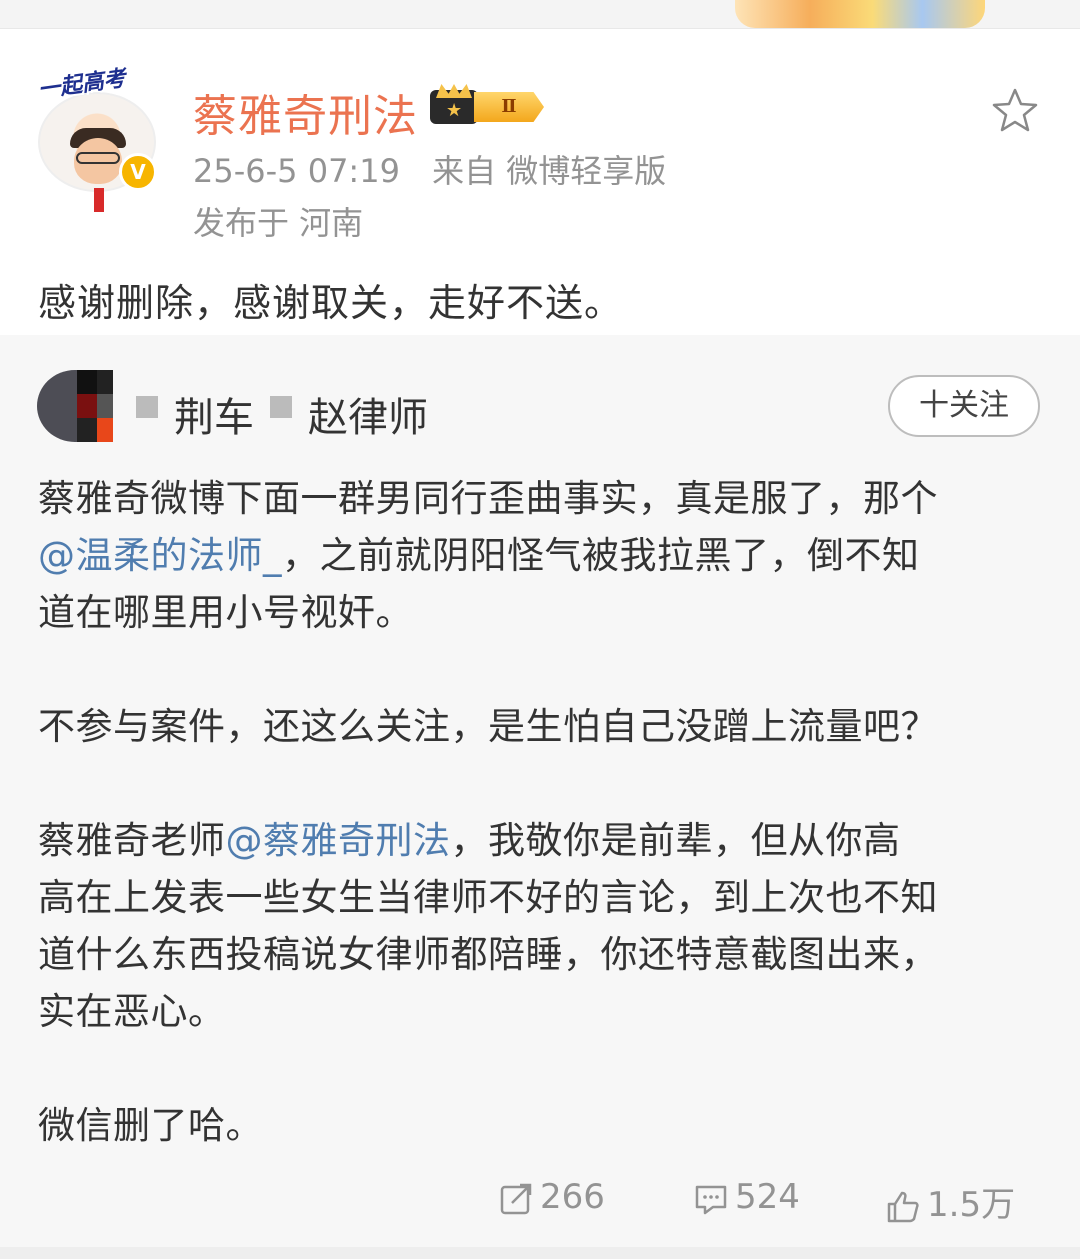 The height and width of the screenshot is (1259, 1080). What do you see at coordinates (132, 840) in the screenshot?
I see `repost-text: 蔡雅奇老师` at bounding box center [132, 840].